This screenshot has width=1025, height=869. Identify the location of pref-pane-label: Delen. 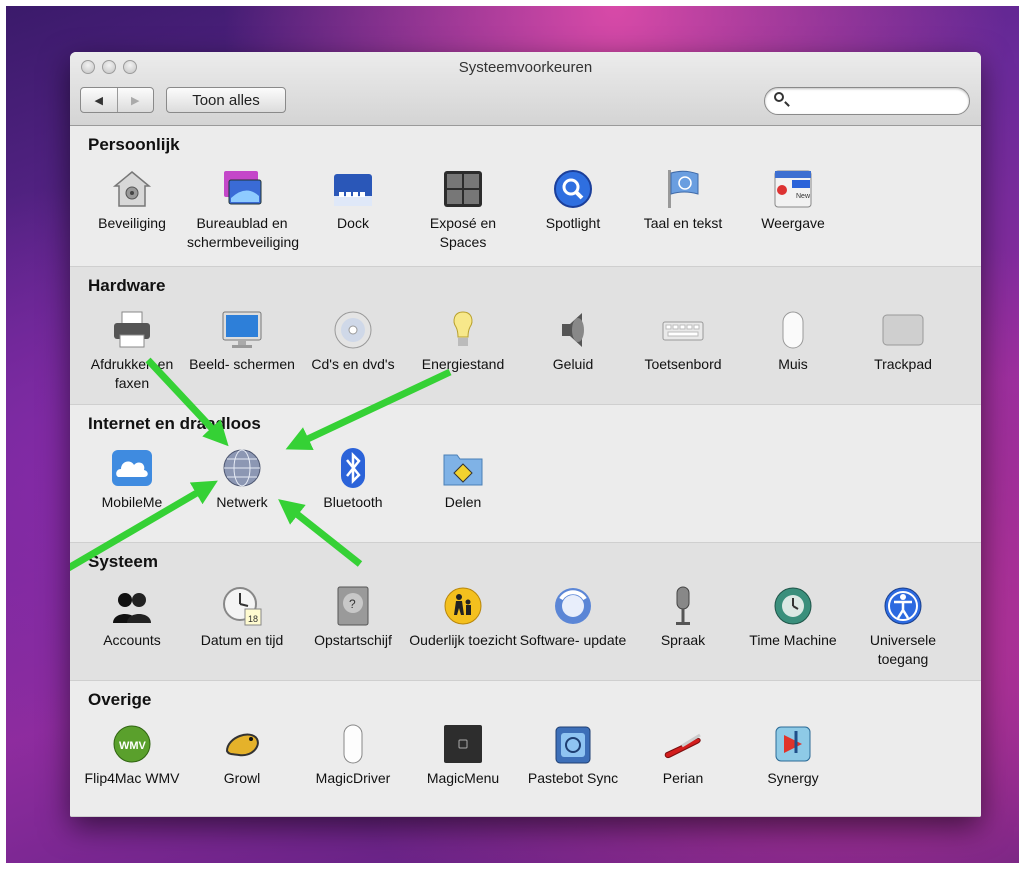
(463, 502).